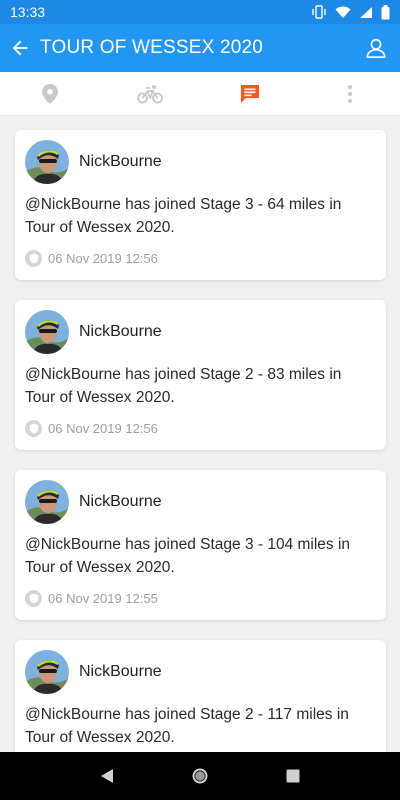 The height and width of the screenshot is (800, 400). I want to click on arrow-back-icon, so click(20, 48).